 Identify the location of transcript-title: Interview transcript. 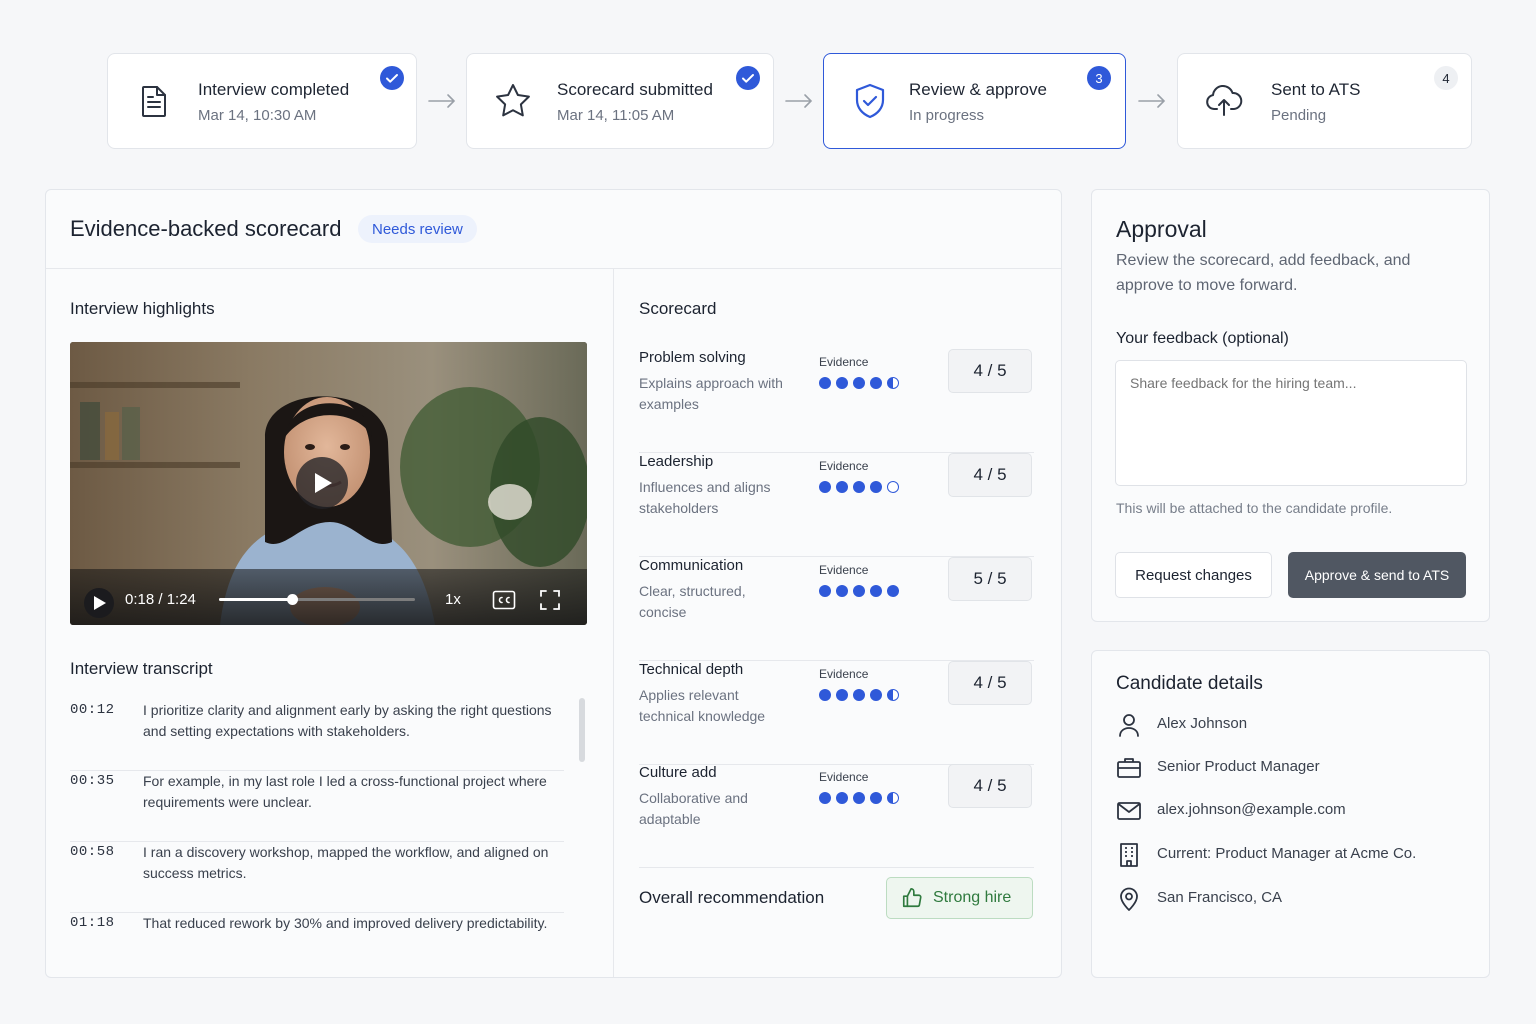
(141, 668).